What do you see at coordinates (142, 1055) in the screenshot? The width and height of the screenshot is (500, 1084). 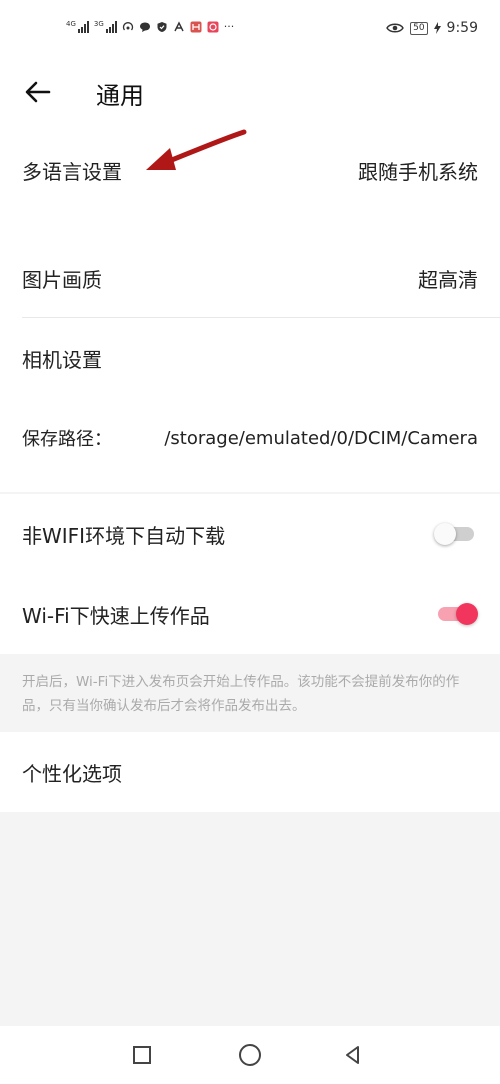 I see `recents-button` at bounding box center [142, 1055].